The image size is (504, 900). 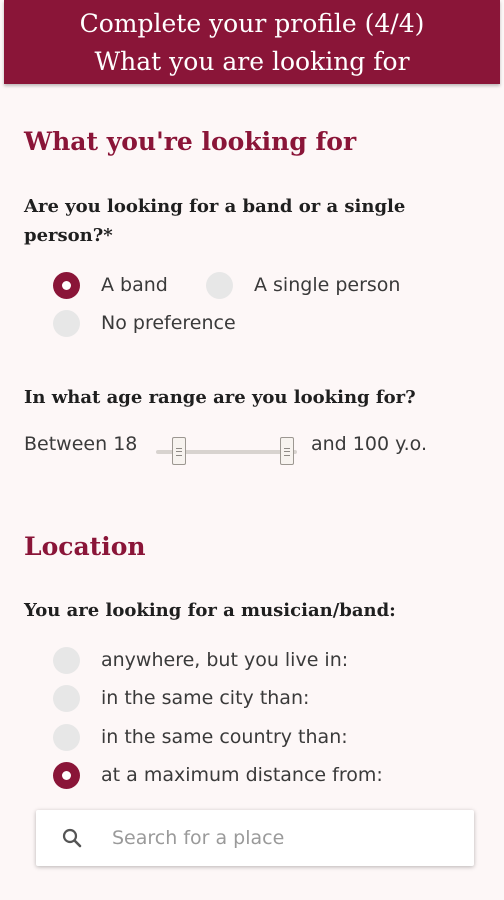 I want to click on radio-label: in the same city than:, so click(x=205, y=698).